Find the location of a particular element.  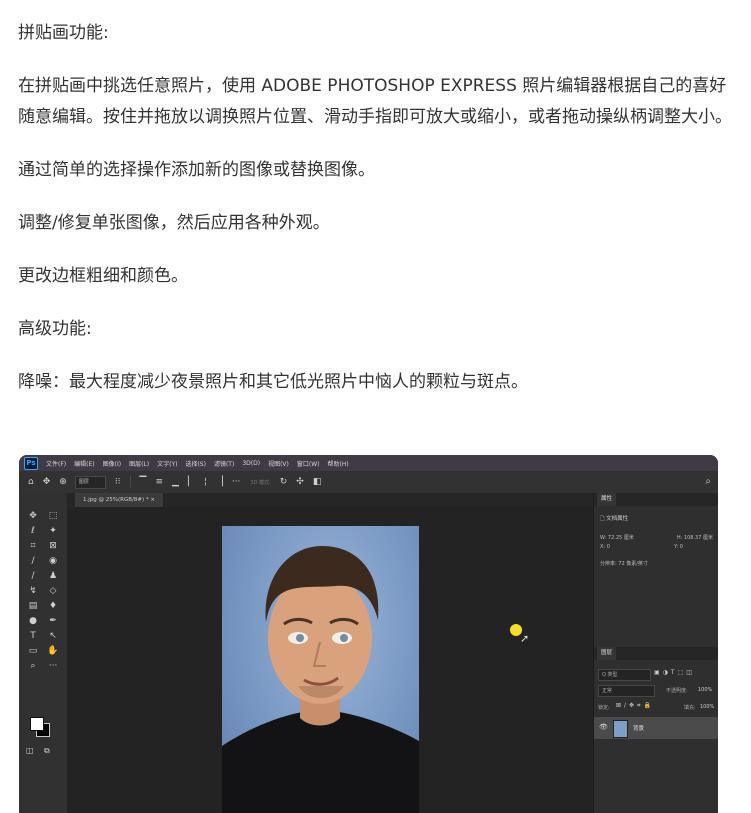

layer-name: 背景 is located at coordinates (639, 729).